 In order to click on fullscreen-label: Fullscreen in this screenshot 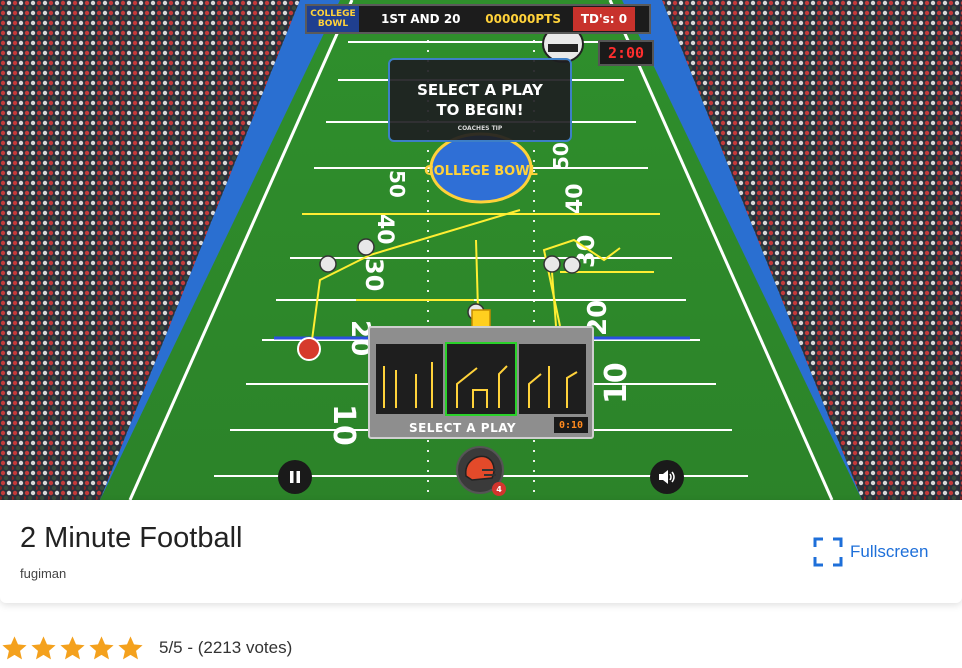, I will do `click(889, 551)`.